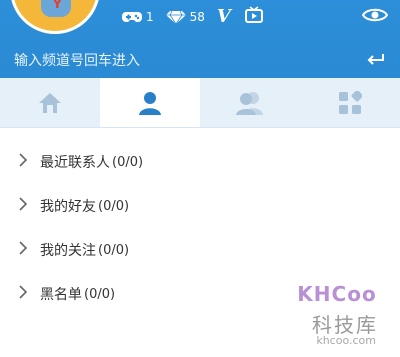 The image size is (400, 357). Describe the element at coordinates (197, 17) in the screenshot. I see `diamond-count: 58` at that location.